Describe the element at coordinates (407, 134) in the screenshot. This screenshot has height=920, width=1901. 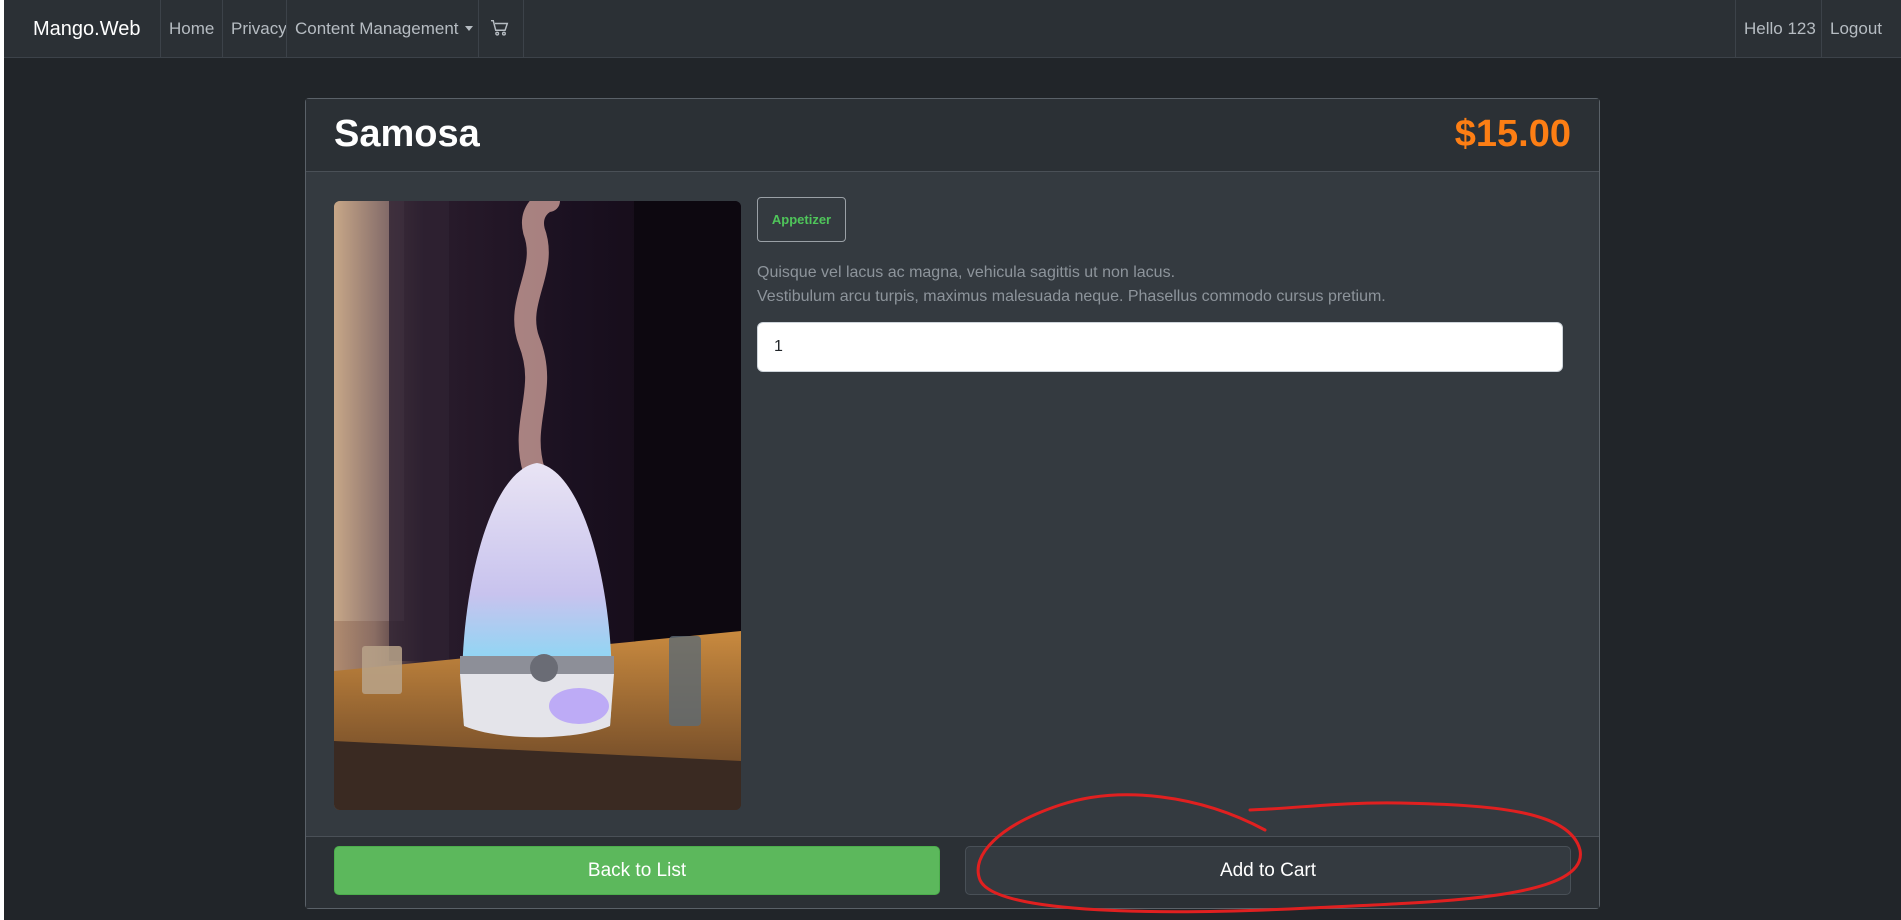
I see `product-title: Samosa` at that location.